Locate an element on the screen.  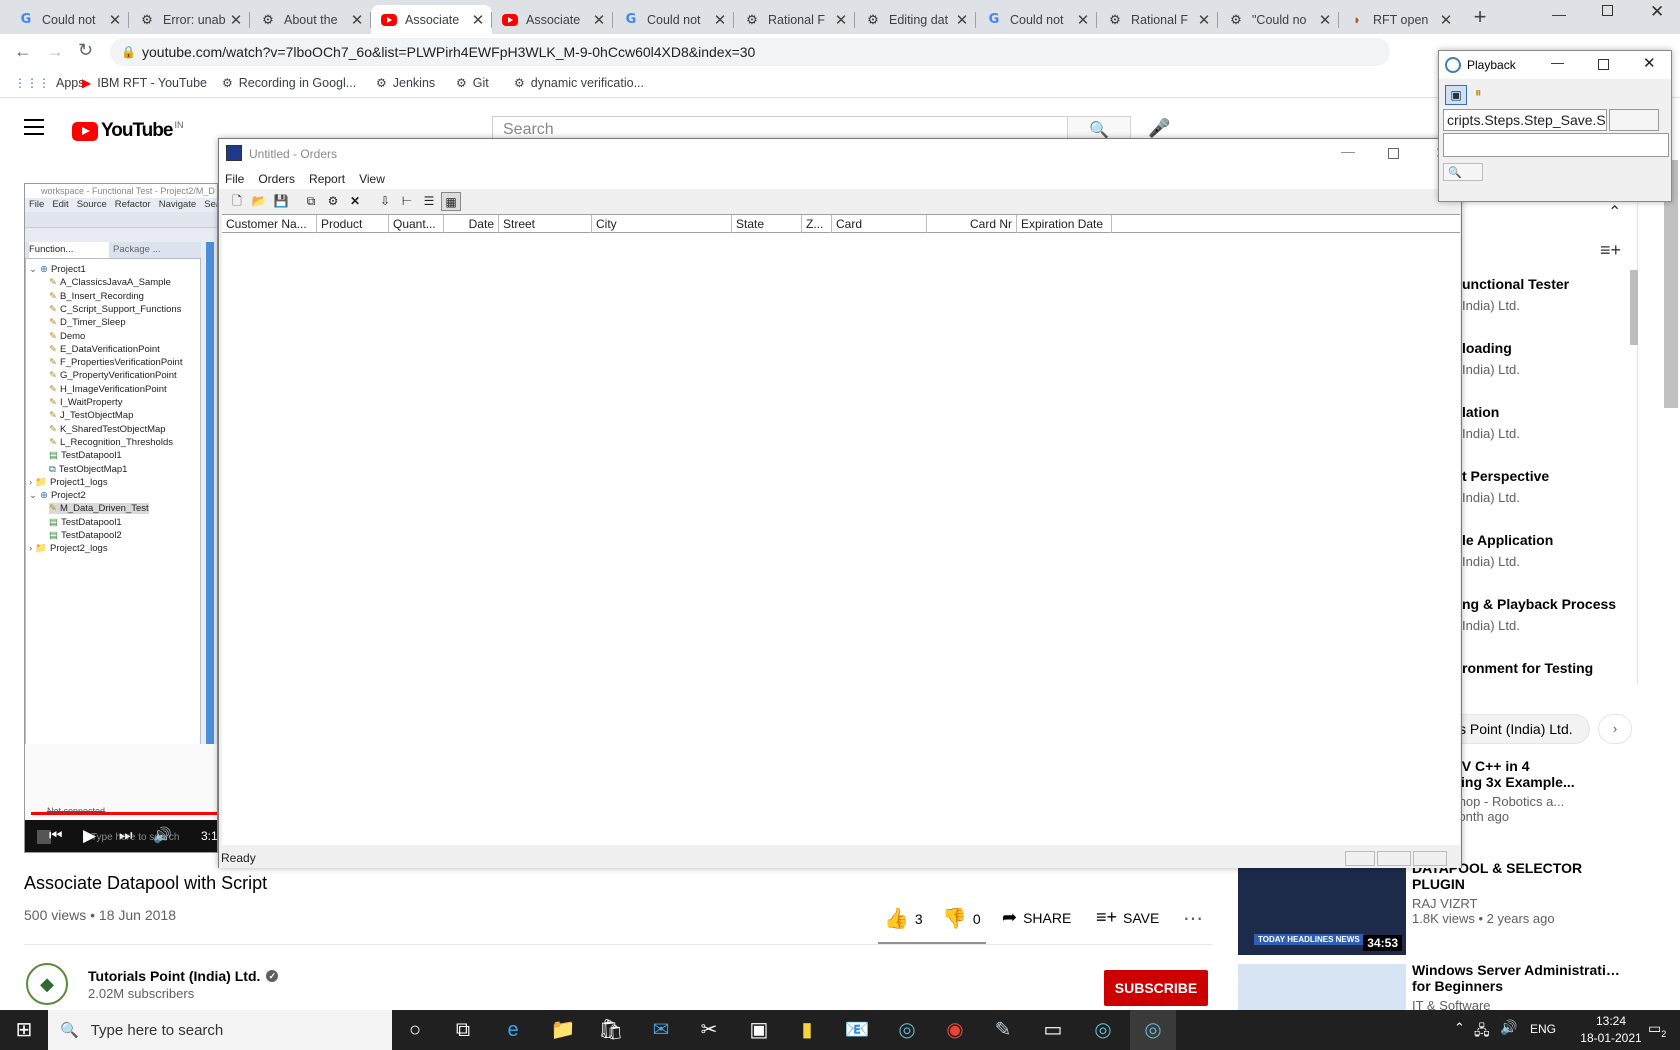
tree-view-icon: ⊢ is located at coordinates (407, 201).